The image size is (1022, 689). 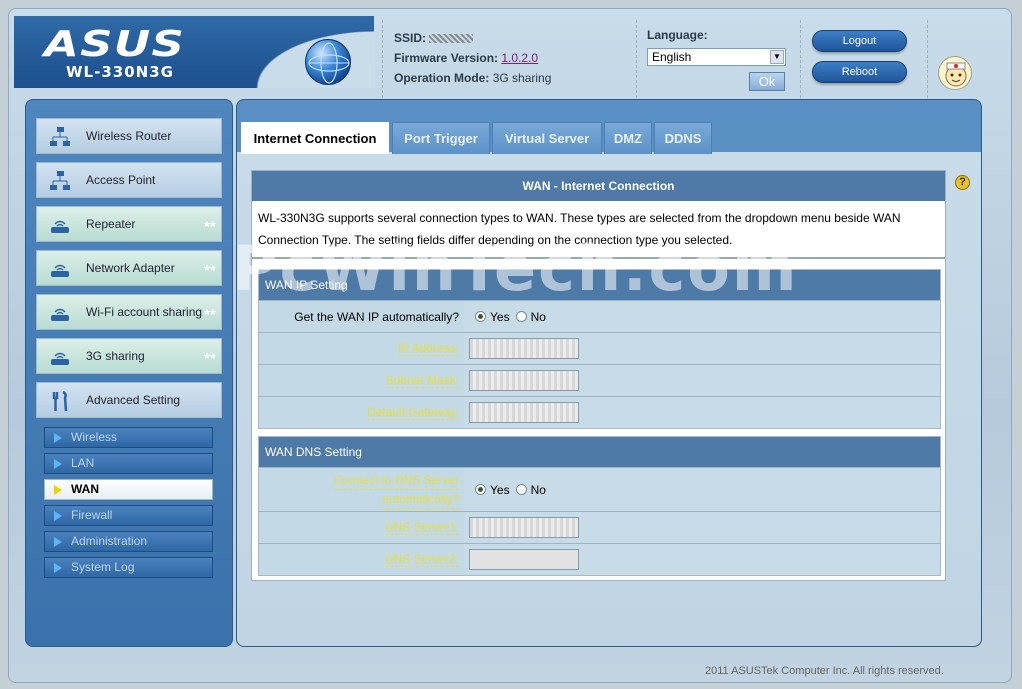 I want to click on reboot-button: Reboot, so click(x=859, y=72).